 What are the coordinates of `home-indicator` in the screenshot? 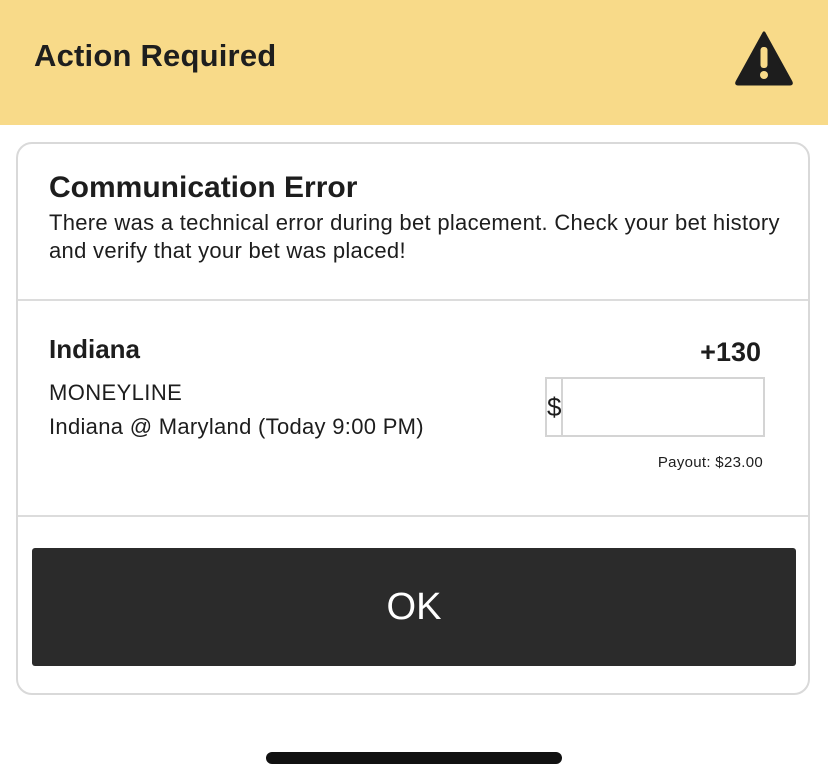 It's located at (414, 758).